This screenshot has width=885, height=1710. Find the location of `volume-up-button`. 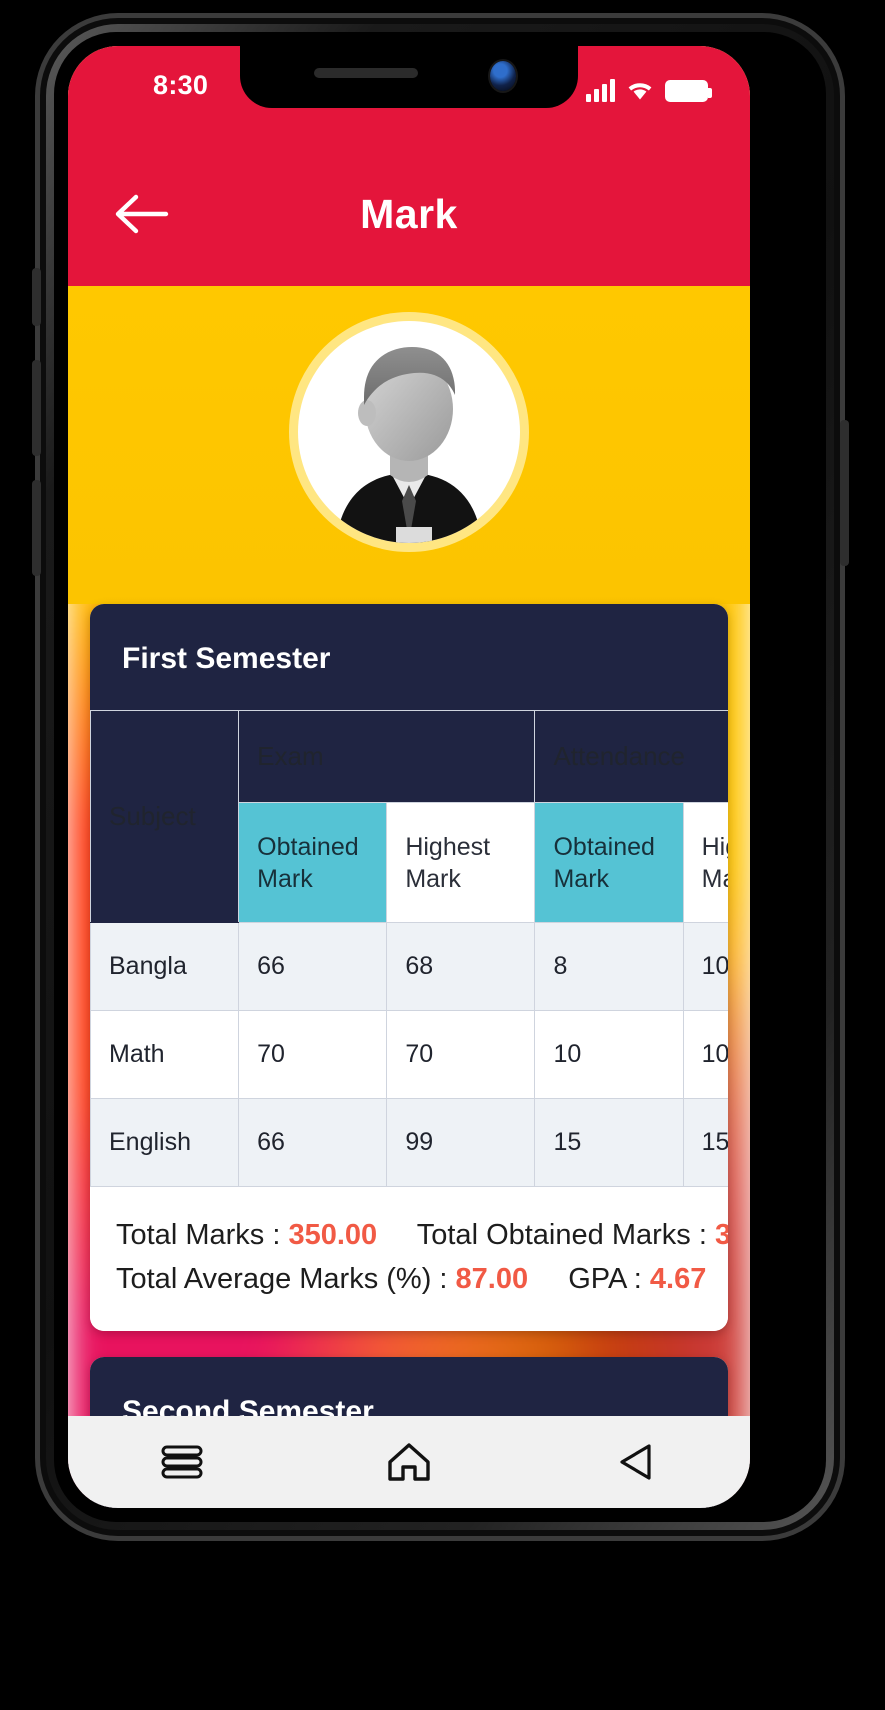

volume-up-button is located at coordinates (36, 408).